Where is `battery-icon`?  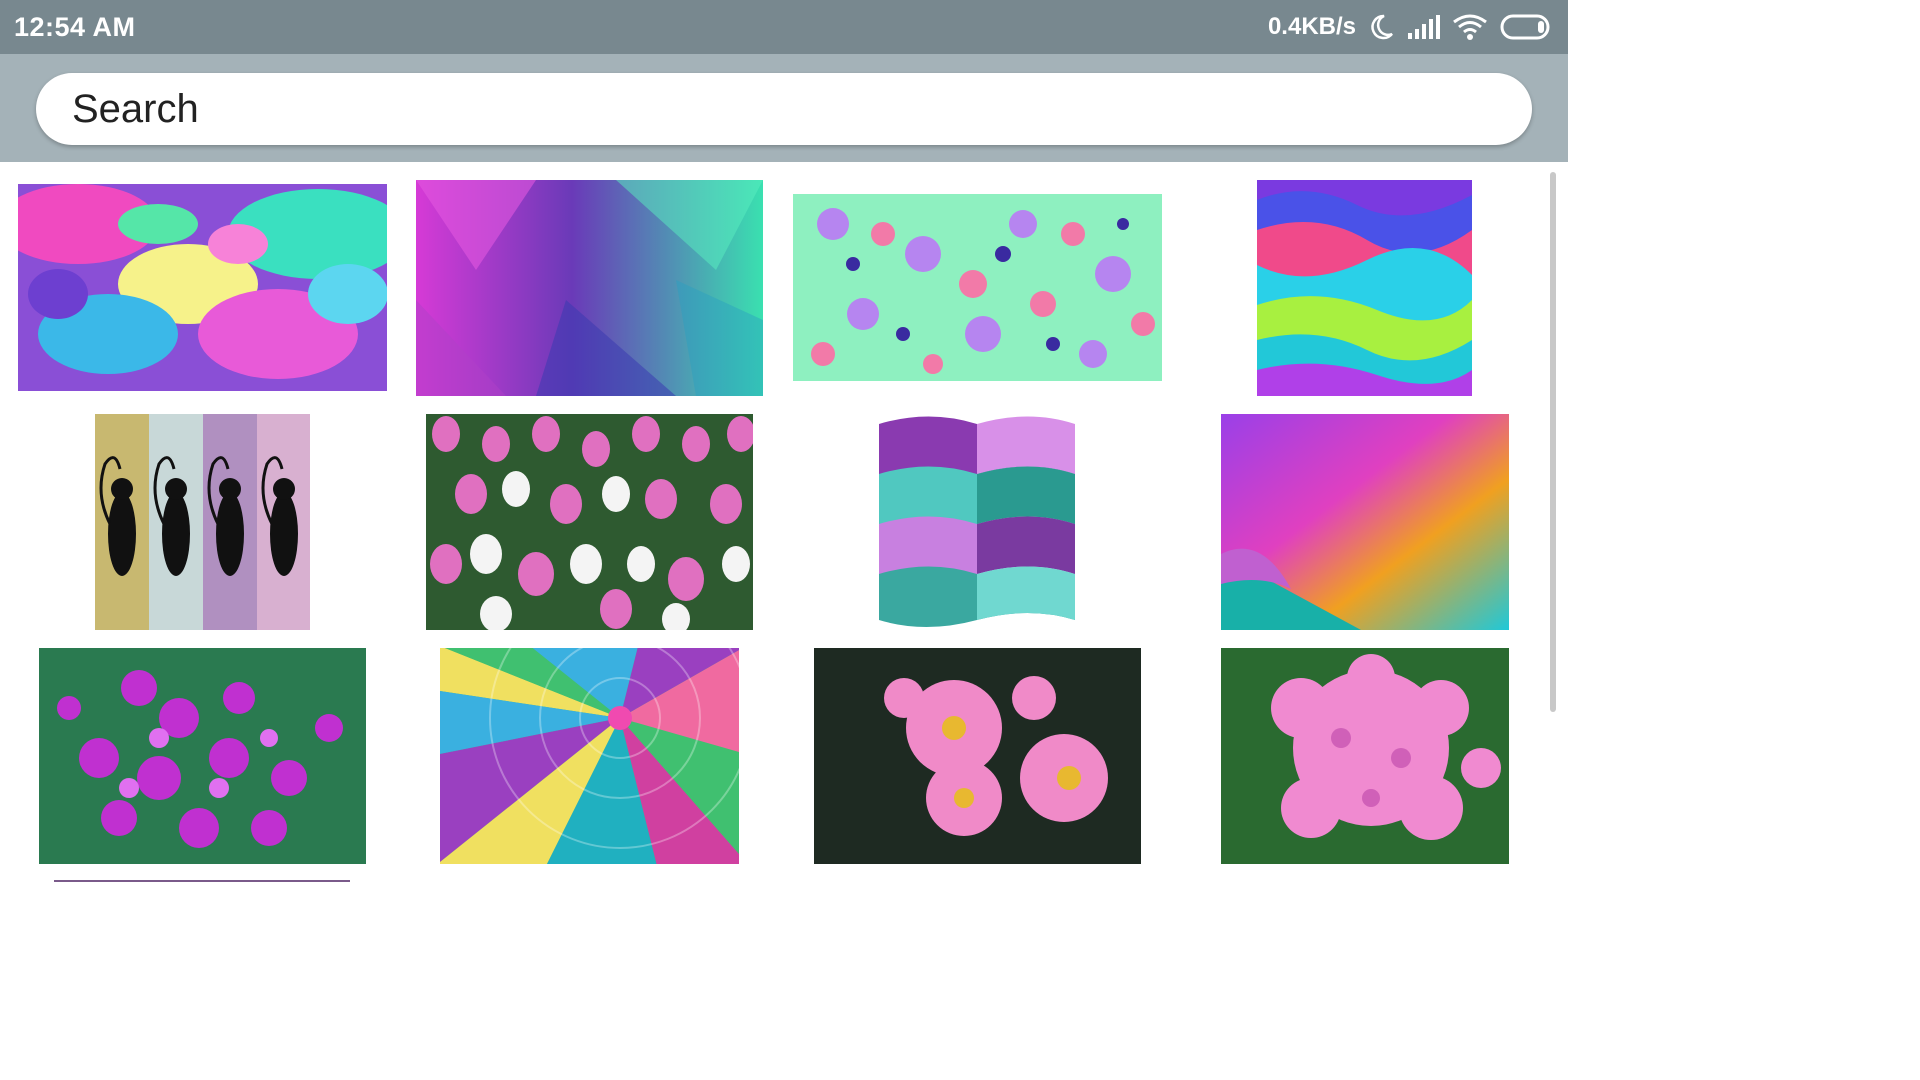 battery-icon is located at coordinates (1527, 27).